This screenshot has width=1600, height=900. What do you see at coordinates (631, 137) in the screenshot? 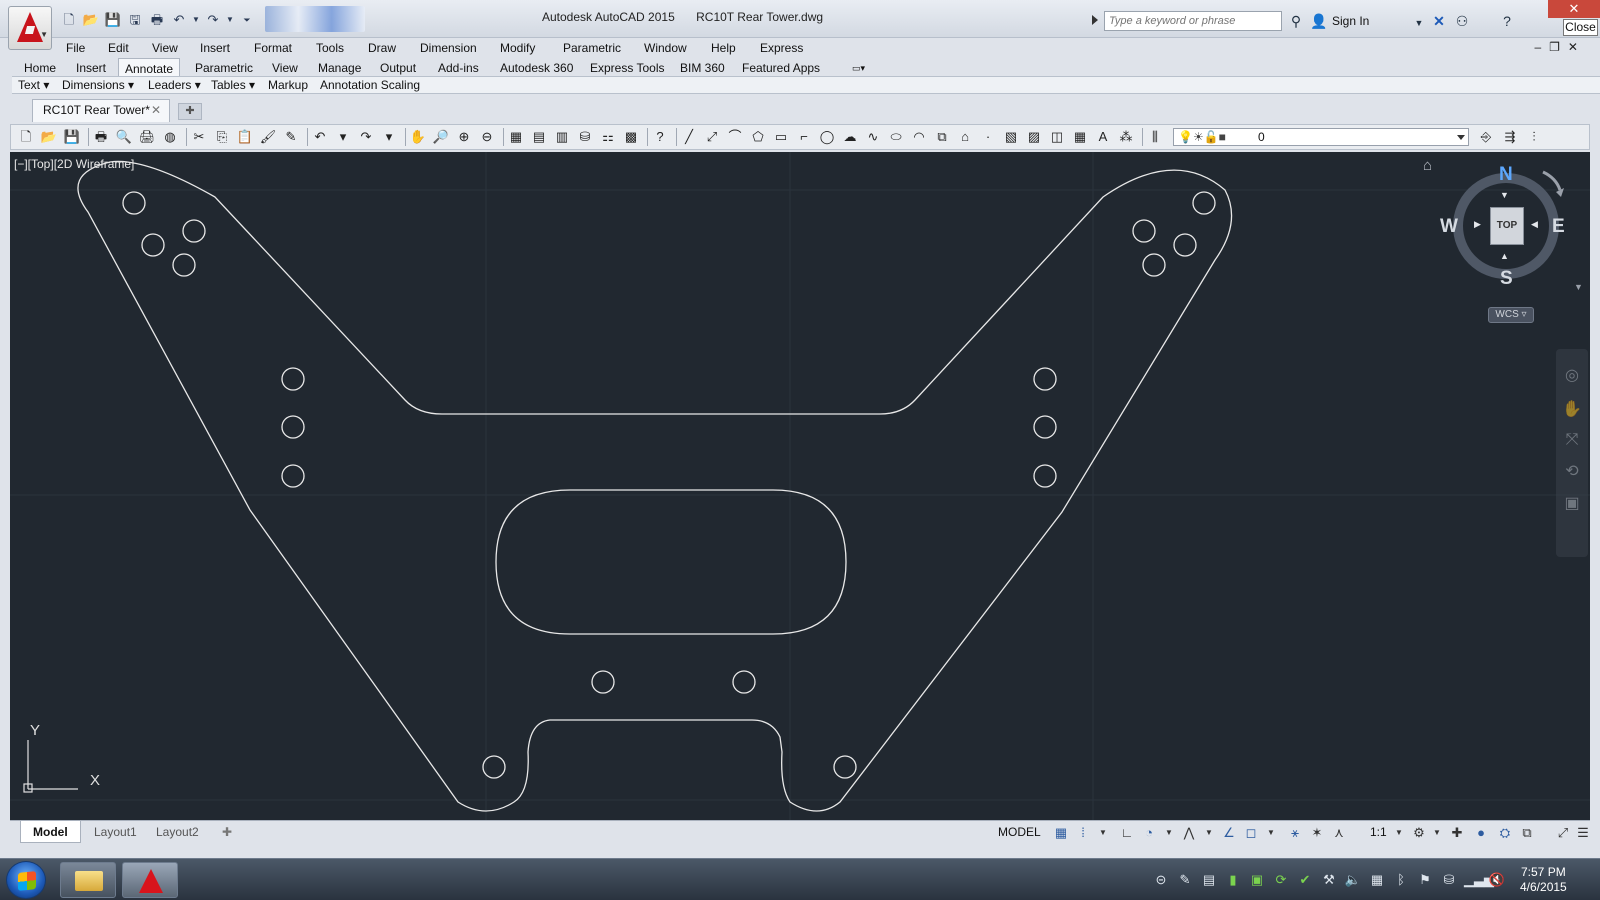
I see `calculator-icon: ▩` at bounding box center [631, 137].